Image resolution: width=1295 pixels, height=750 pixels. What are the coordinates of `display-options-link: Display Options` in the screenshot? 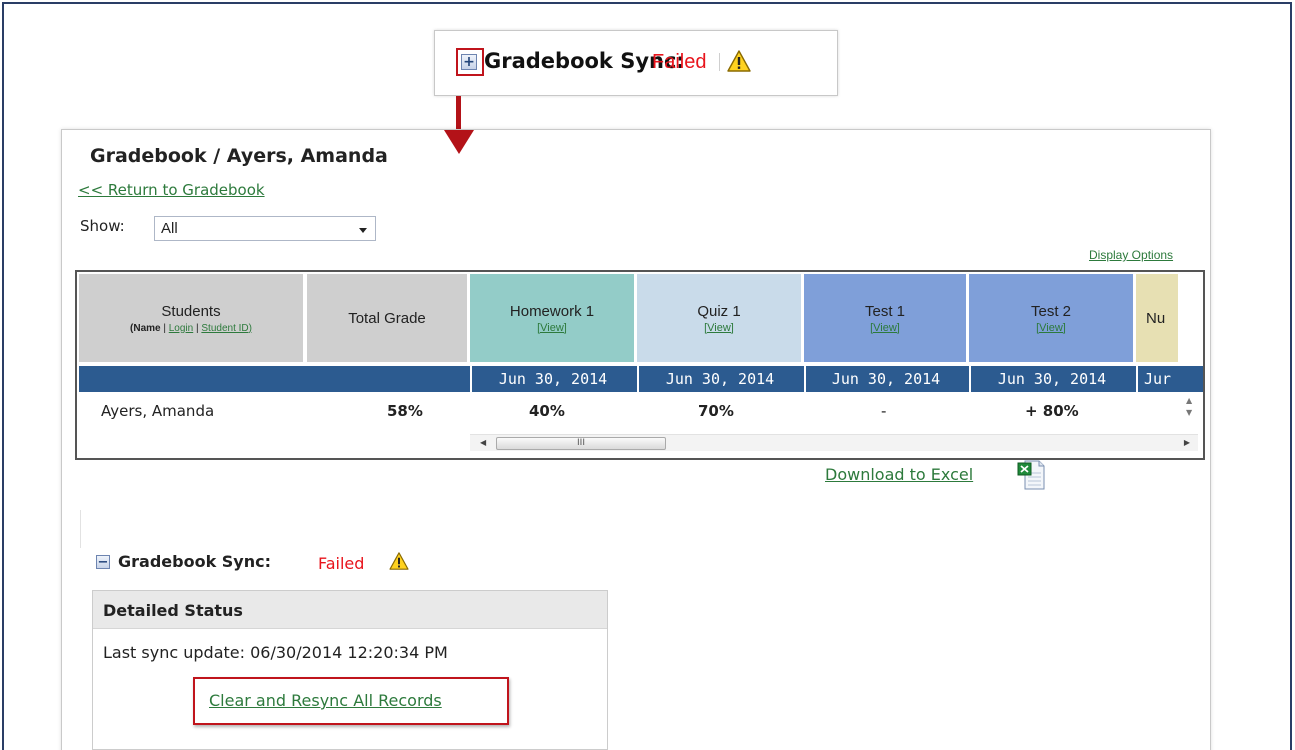 It's located at (1131, 255).